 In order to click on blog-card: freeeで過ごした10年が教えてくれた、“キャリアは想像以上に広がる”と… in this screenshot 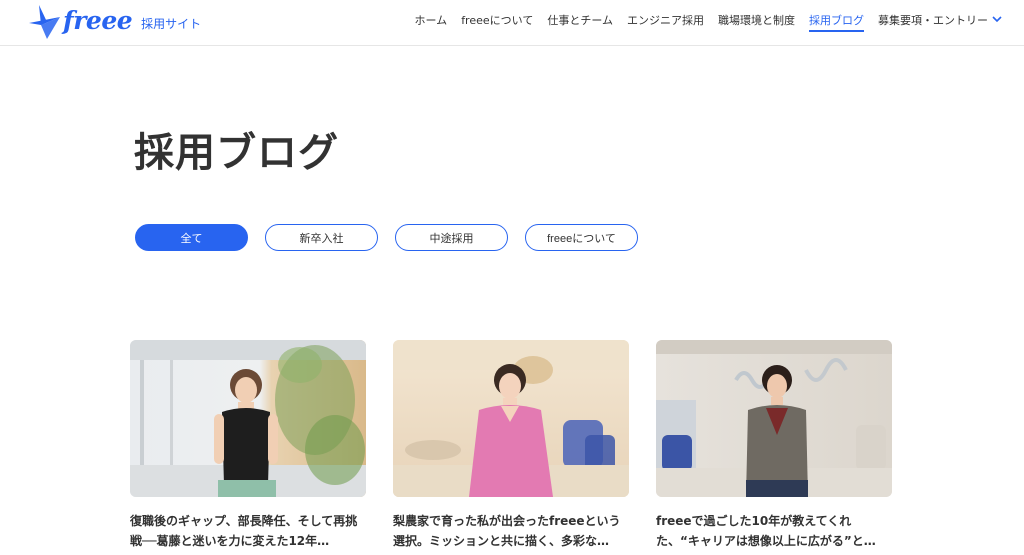, I will do `click(774, 445)`.